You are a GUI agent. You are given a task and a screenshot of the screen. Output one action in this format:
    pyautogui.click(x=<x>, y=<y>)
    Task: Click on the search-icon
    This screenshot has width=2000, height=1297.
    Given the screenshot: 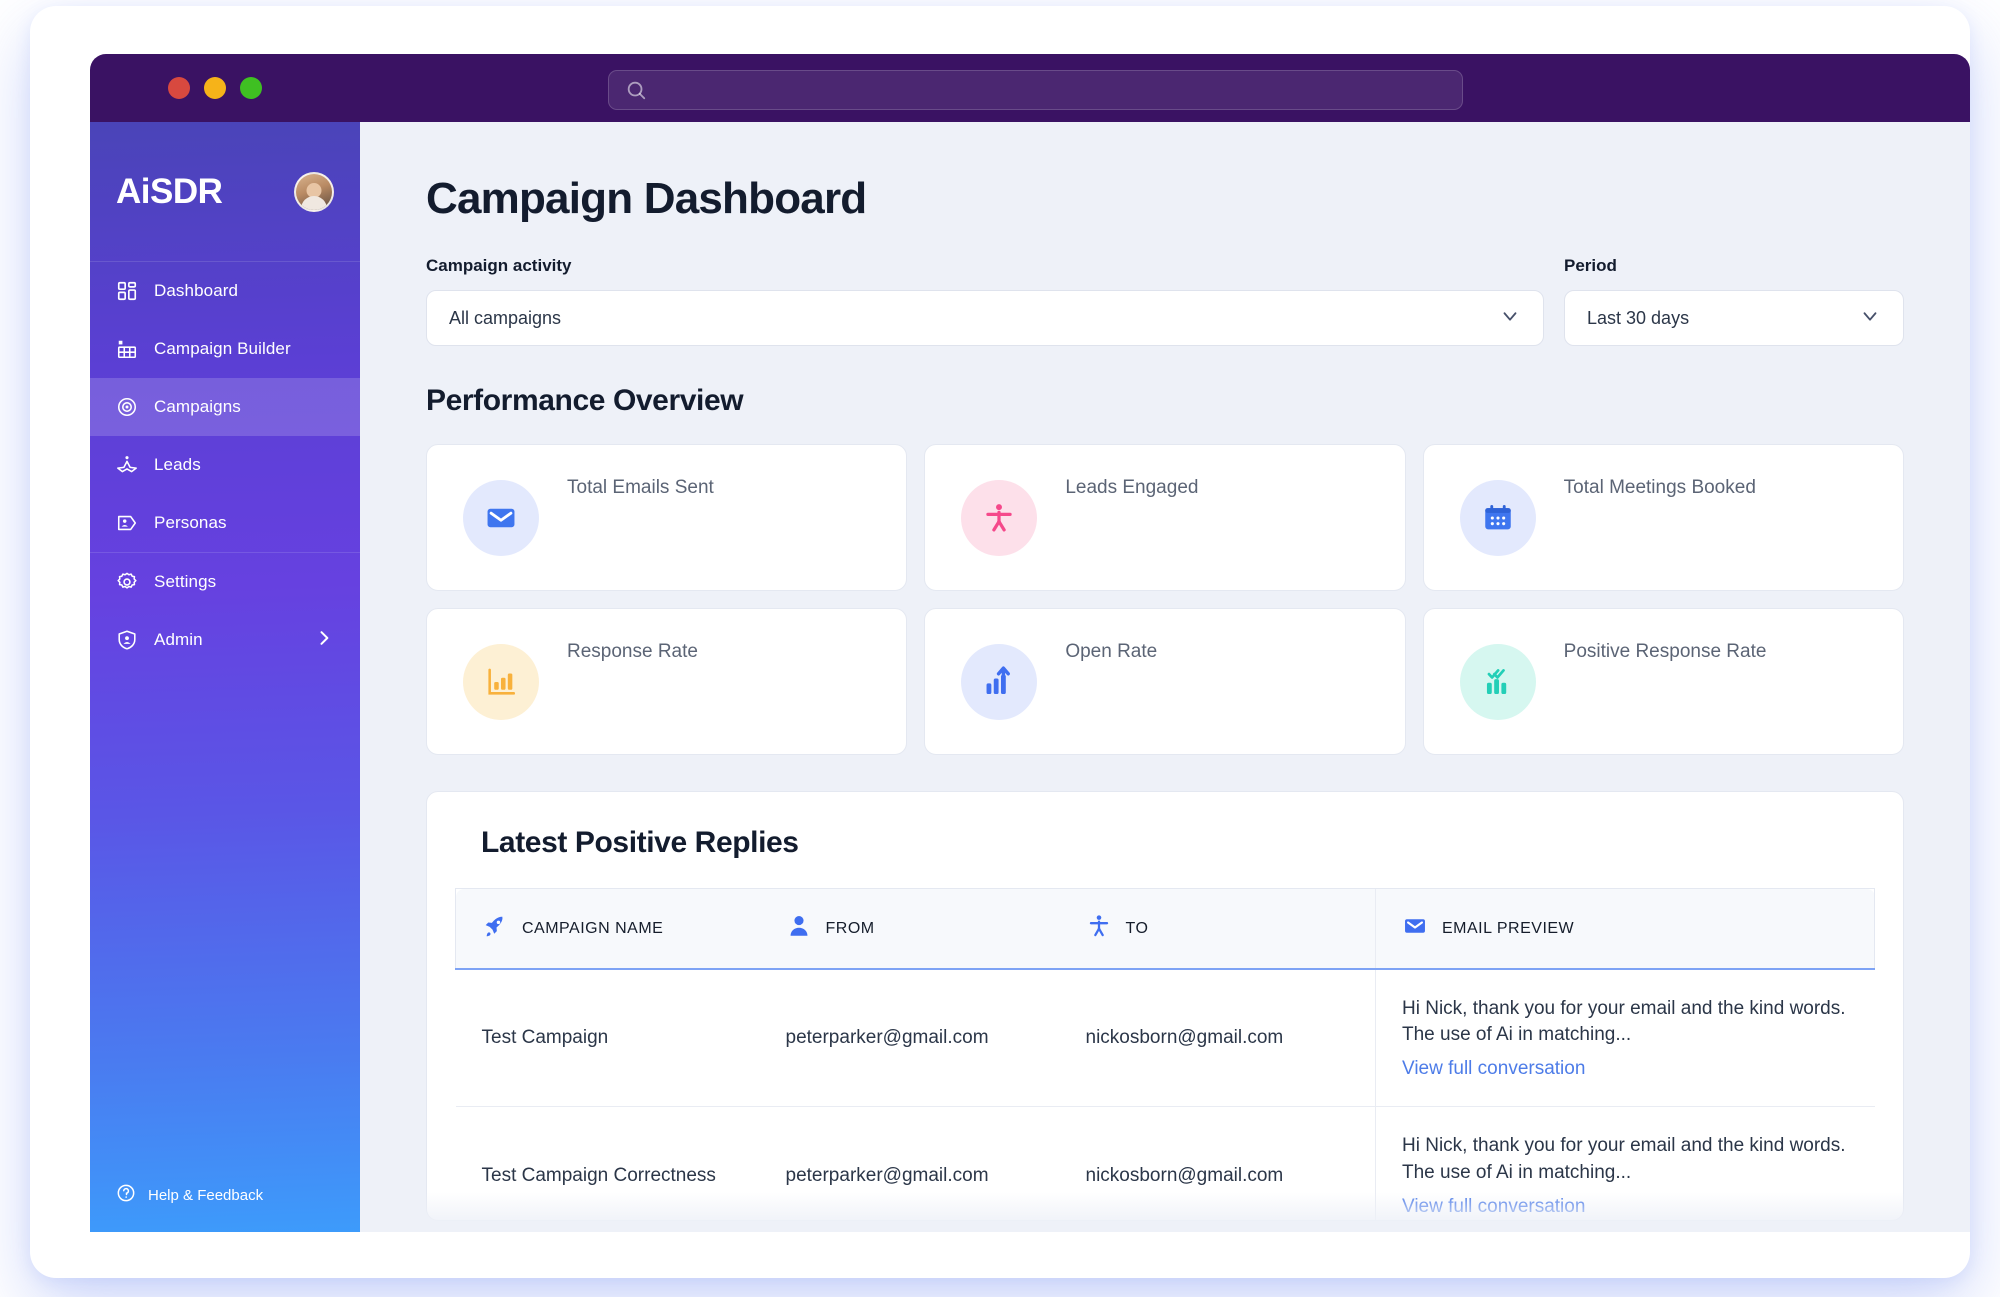 What is the action you would take?
    pyautogui.click(x=636, y=90)
    